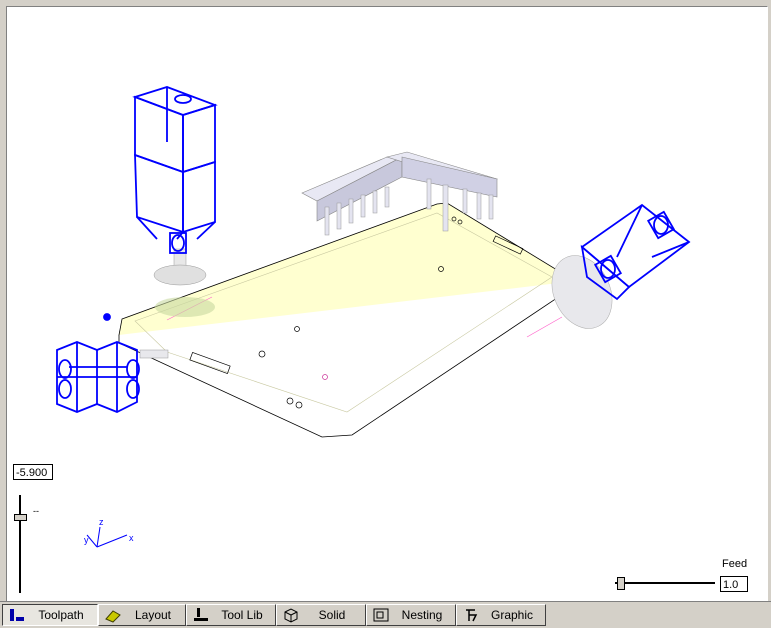  What do you see at coordinates (635, 252) in the screenshot?
I see `wireframe-head-right` at bounding box center [635, 252].